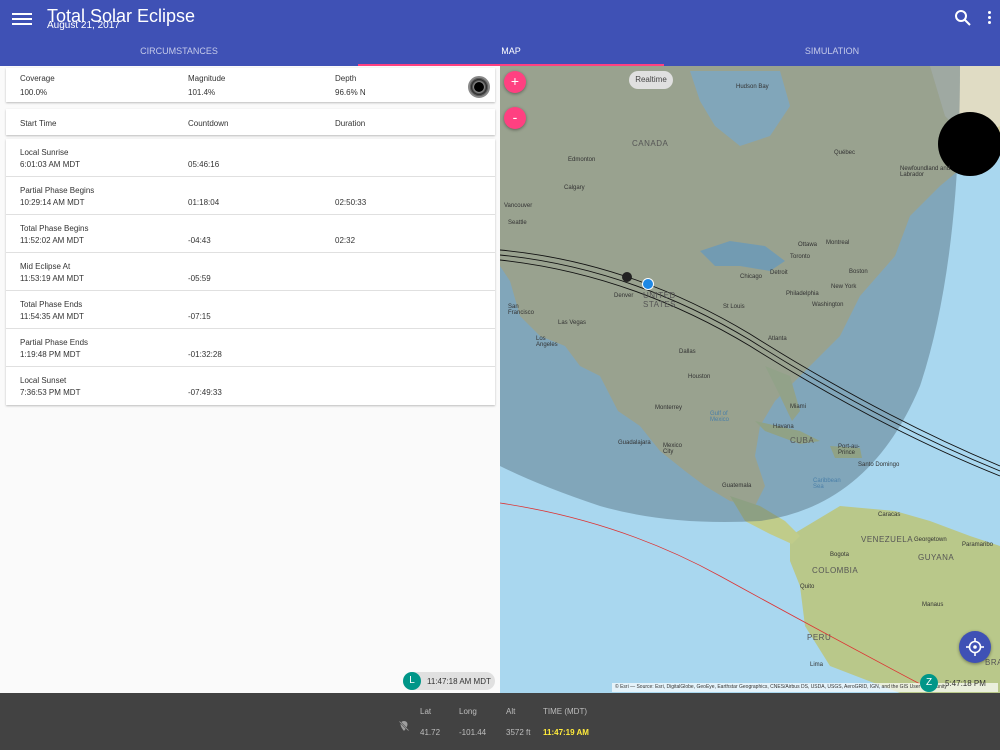 This screenshot has height=750, width=1000. I want to click on map-label-ottawa: Ottawa, so click(808, 245).